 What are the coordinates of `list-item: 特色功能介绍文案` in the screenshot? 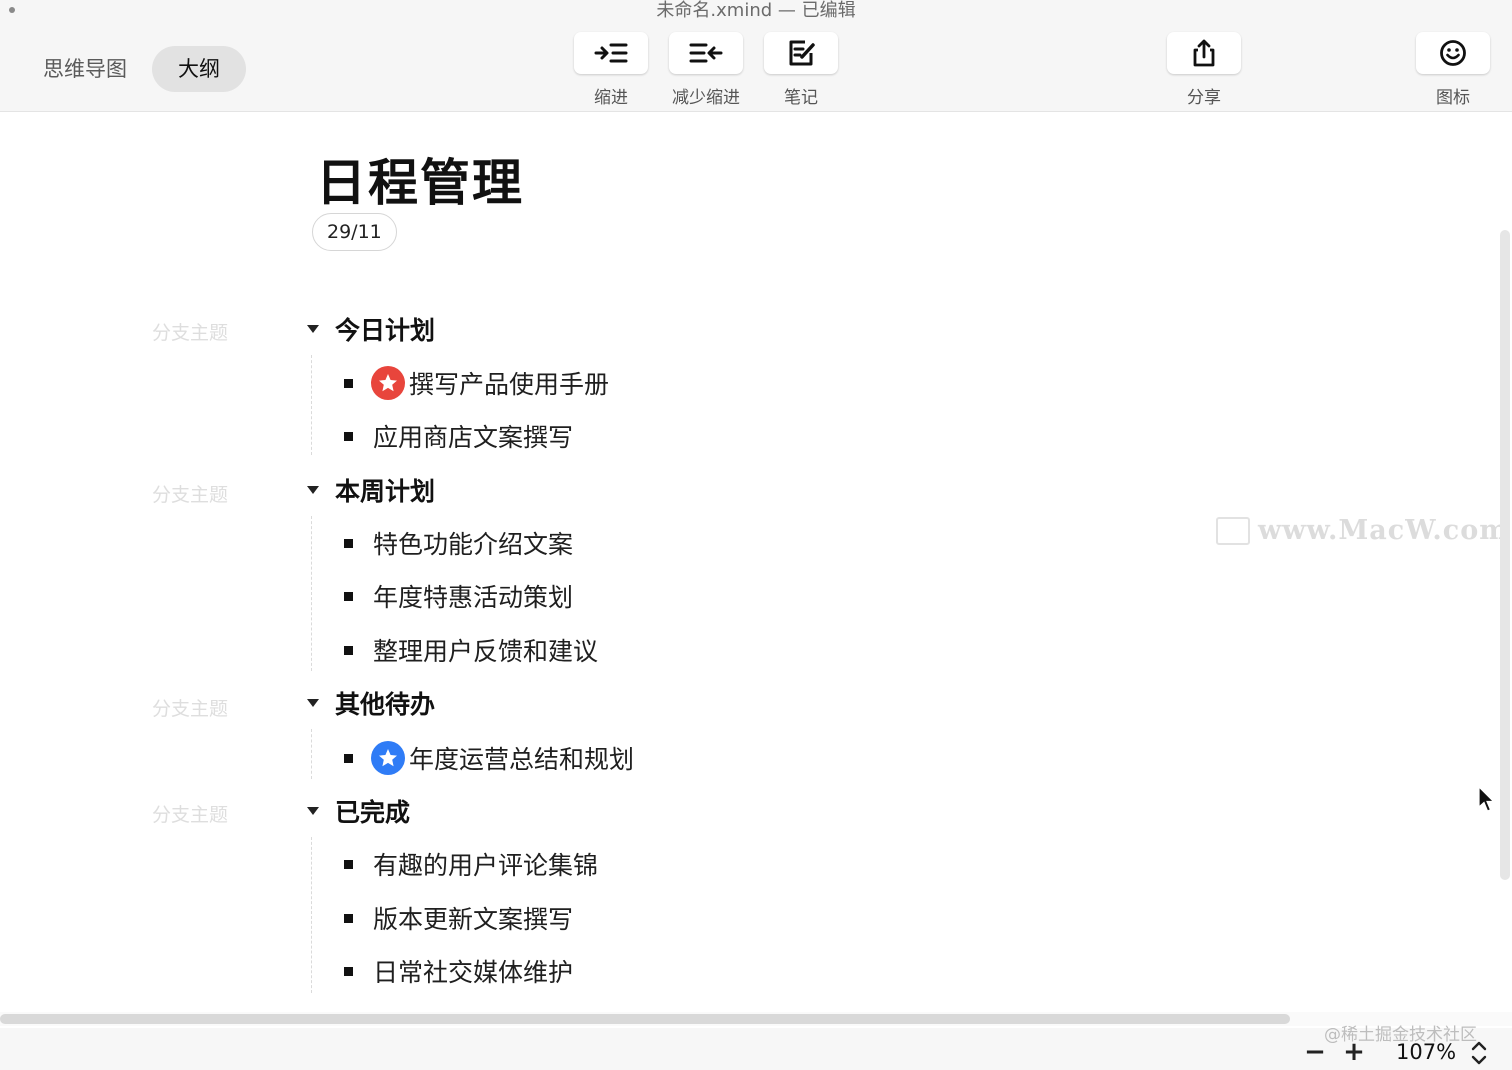 It's located at (458, 543).